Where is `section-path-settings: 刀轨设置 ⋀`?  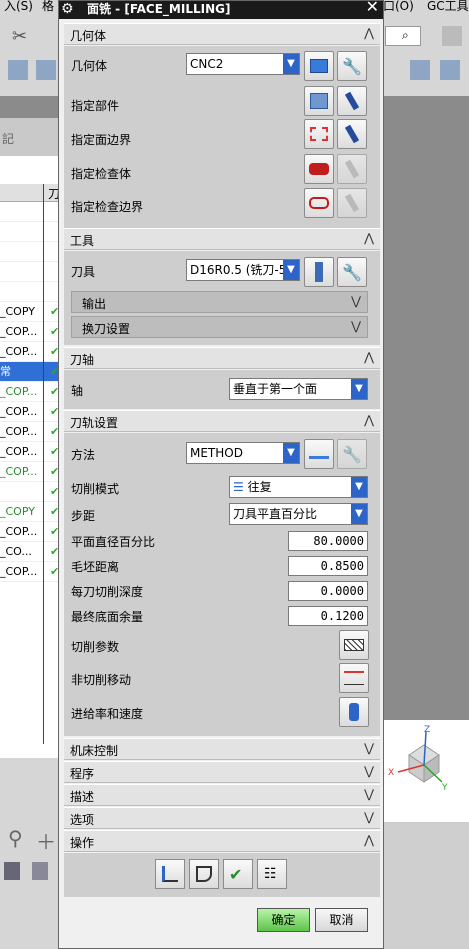 section-path-settings: 刀轨设置 ⋀ is located at coordinates (222, 421).